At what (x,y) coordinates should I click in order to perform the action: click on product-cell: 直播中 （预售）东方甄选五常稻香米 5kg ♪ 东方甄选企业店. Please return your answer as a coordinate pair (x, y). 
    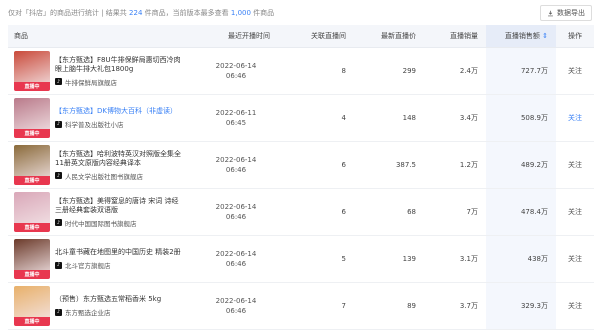
    Looking at the image, I should click on (101, 306).